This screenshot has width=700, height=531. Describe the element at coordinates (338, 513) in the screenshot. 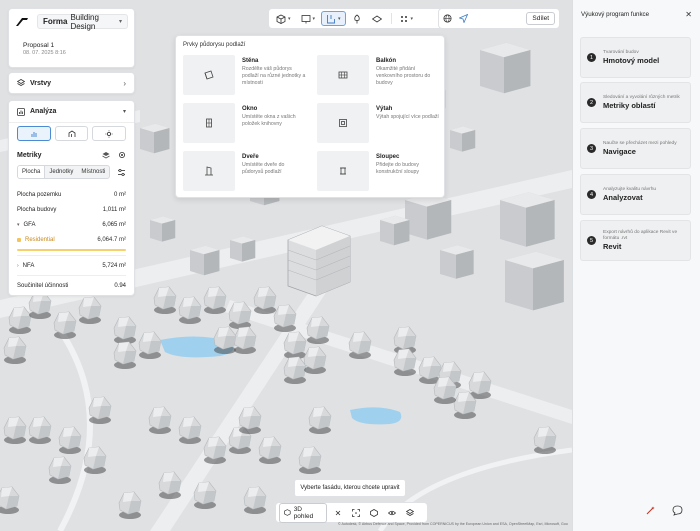

I see `collapse-button` at that location.